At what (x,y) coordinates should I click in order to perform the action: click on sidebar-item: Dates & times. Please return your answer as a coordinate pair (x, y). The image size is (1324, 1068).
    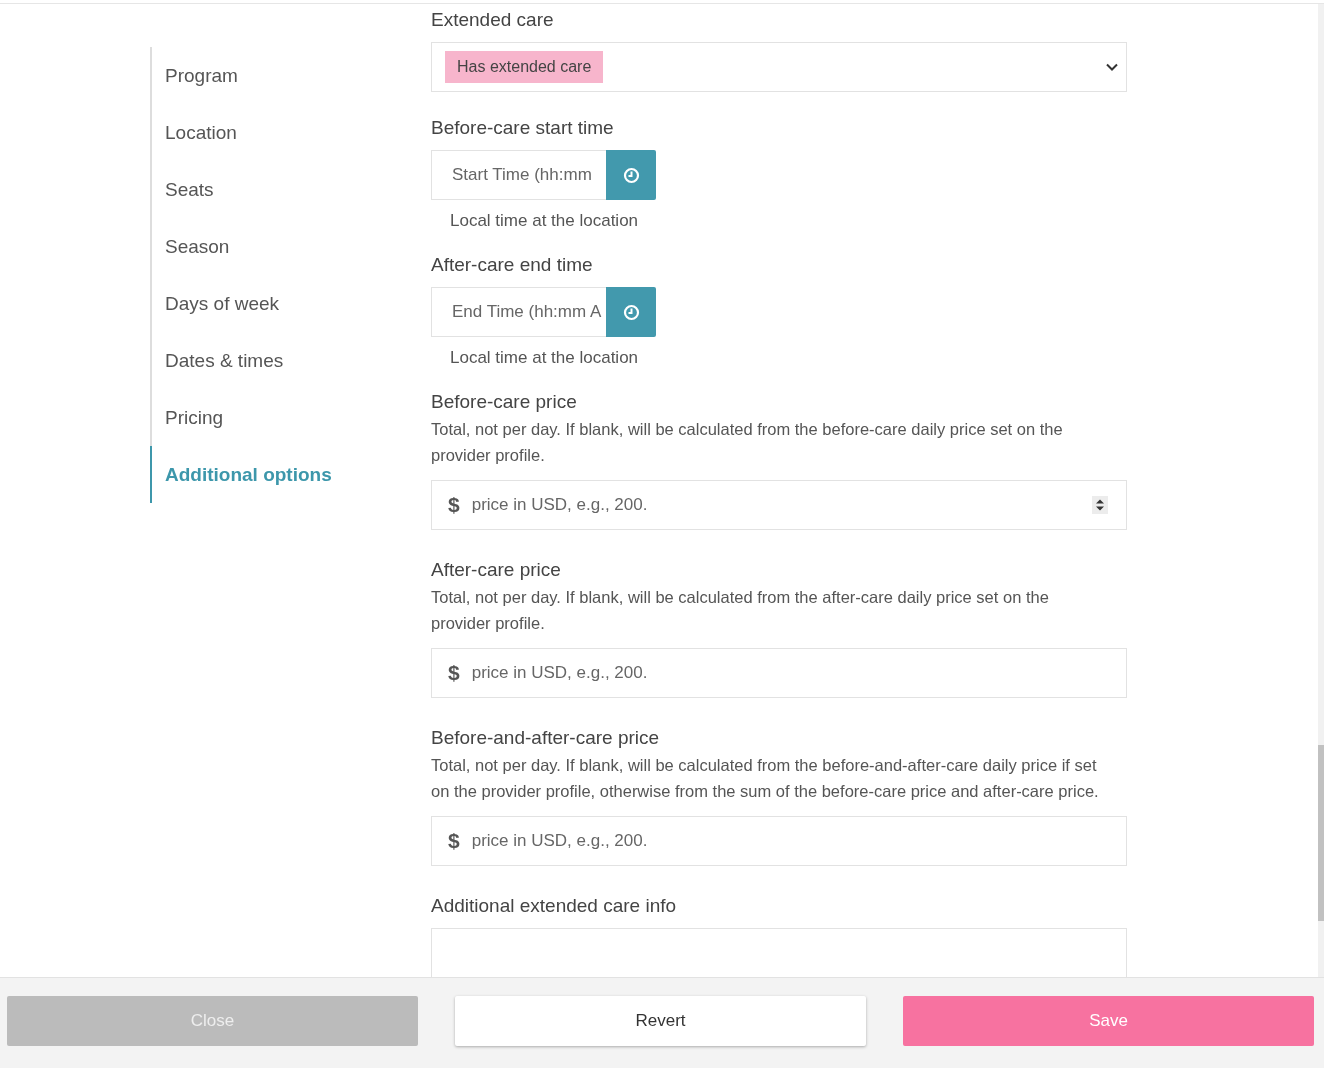
    Looking at the image, I should click on (282, 360).